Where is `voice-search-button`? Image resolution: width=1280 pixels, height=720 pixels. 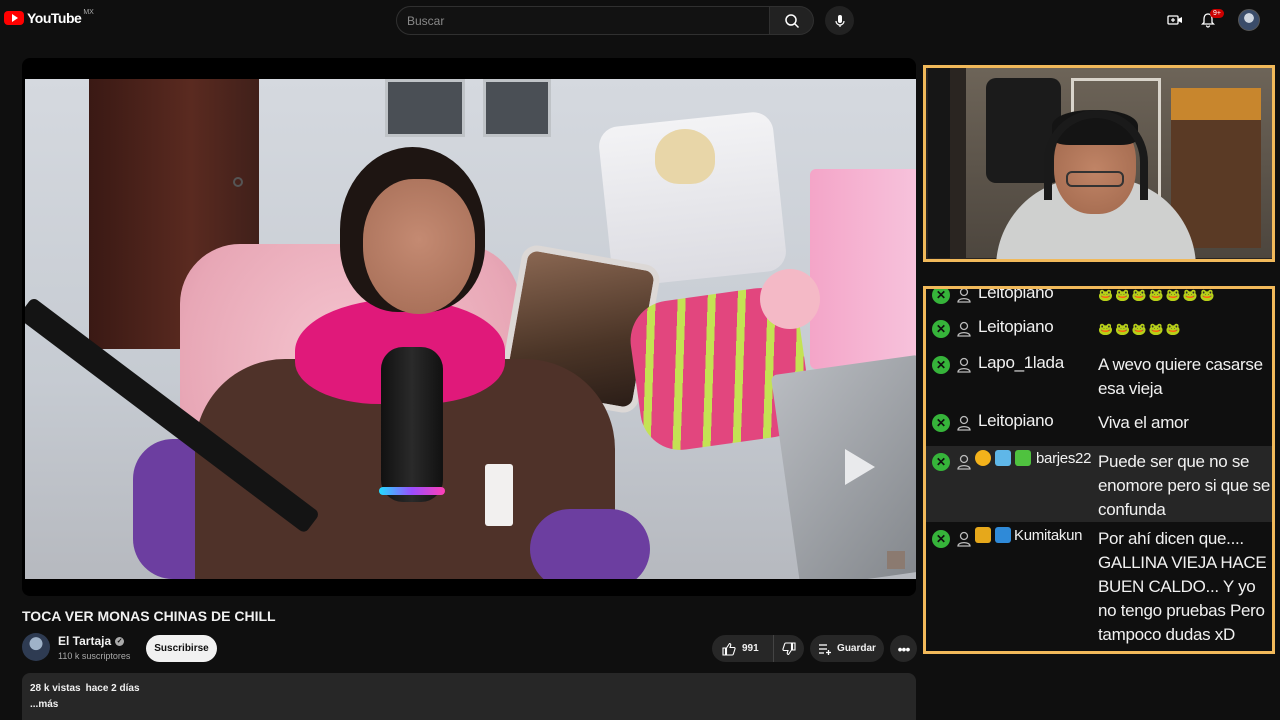 voice-search-button is located at coordinates (839, 20).